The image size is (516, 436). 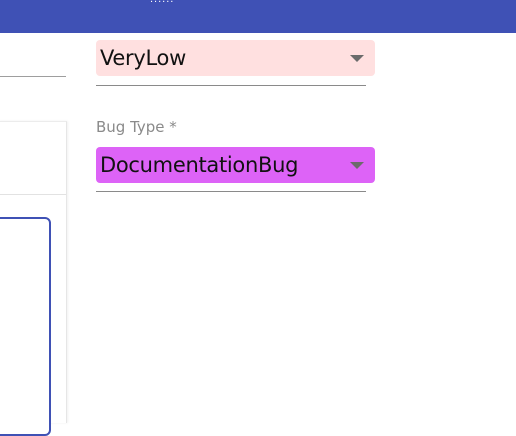 I want to click on priority-select: VeryLow, so click(x=235, y=63).